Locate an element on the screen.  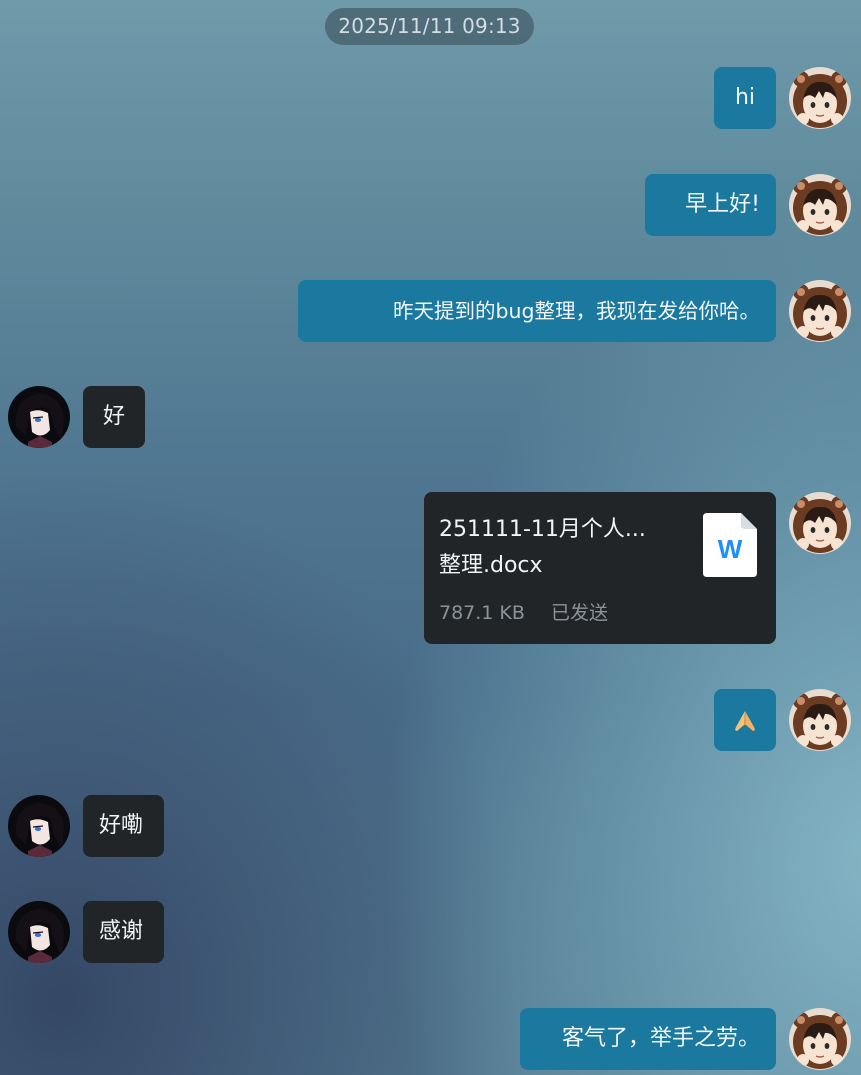
message-text: 昨天提到的bug整理，我现在发给你哈。 is located at coordinates (576, 311).